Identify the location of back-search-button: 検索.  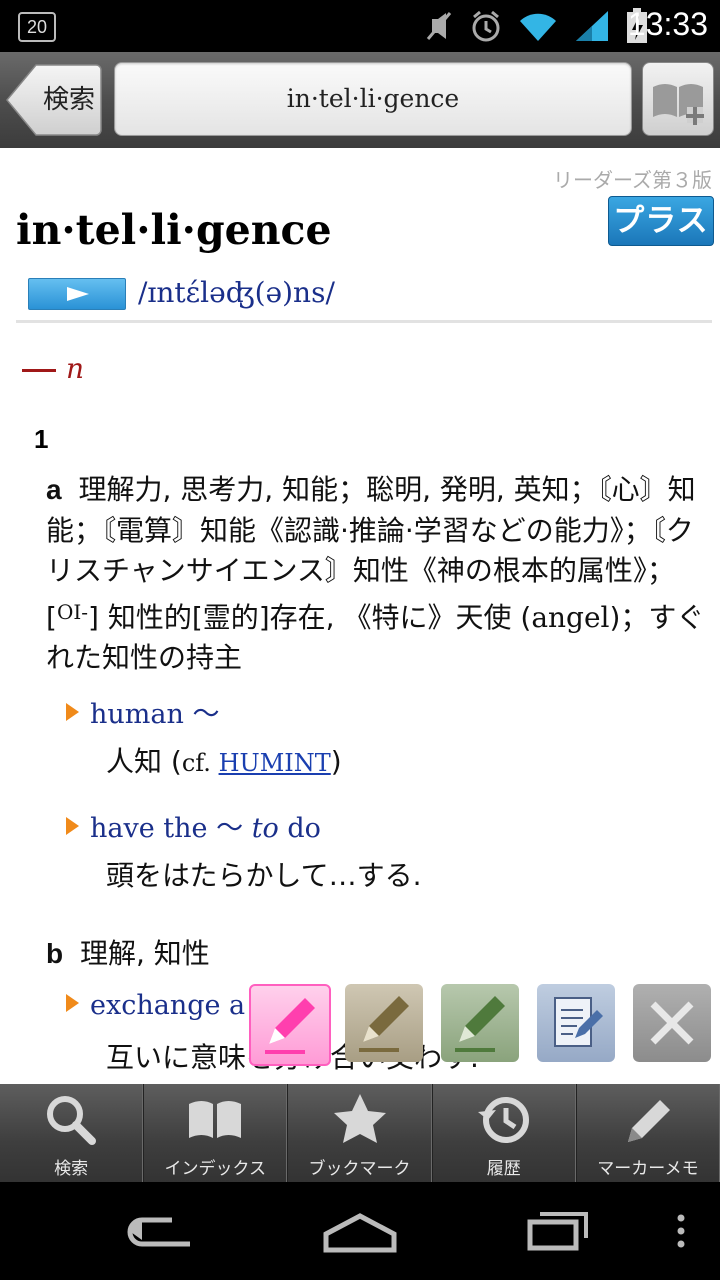
(54, 100).